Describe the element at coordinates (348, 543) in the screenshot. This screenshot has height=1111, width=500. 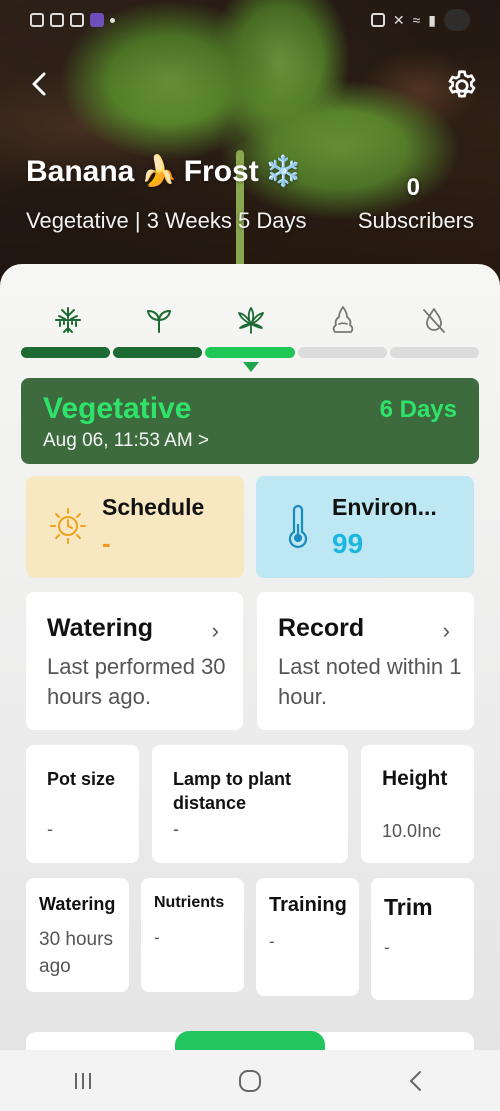
I see `environment-value: 99` at that location.